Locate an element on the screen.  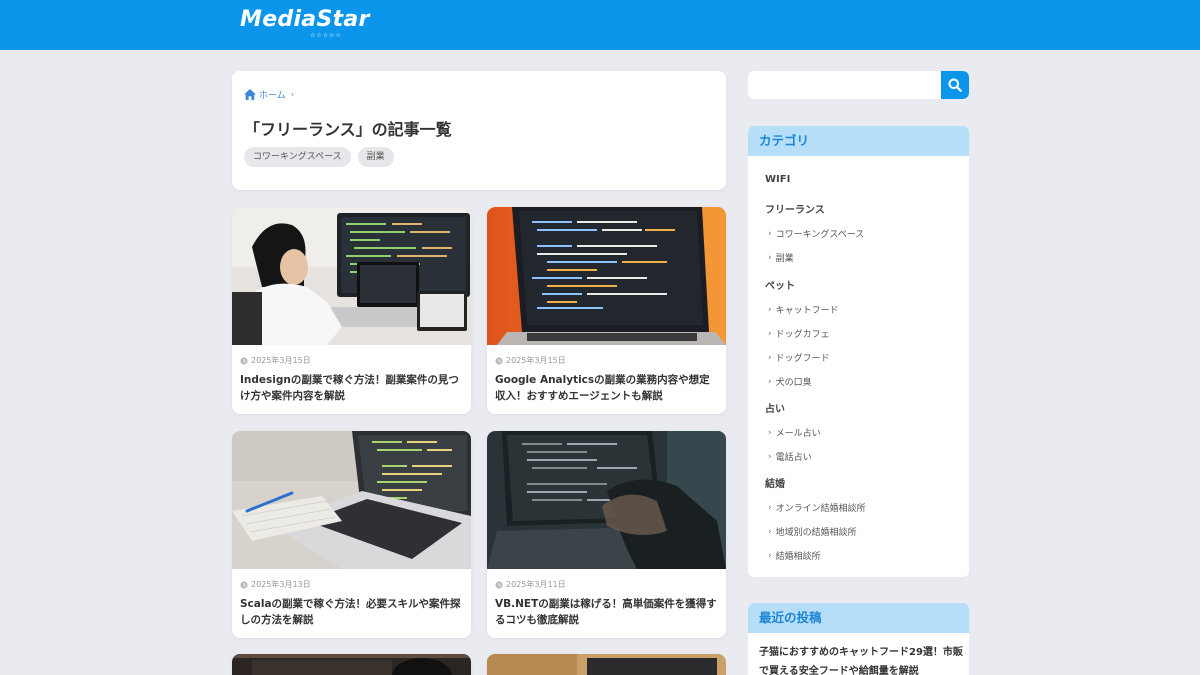
categories-widget-title: カテゴリ is located at coordinates (858, 141).